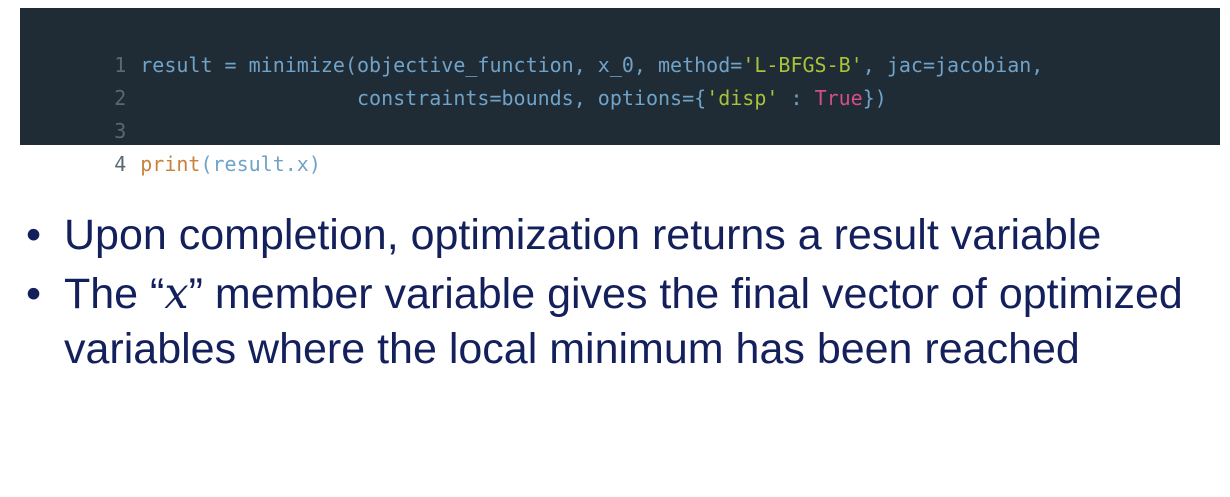  Describe the element at coordinates (176, 294) in the screenshot. I see `math-variable-x: x` at that location.